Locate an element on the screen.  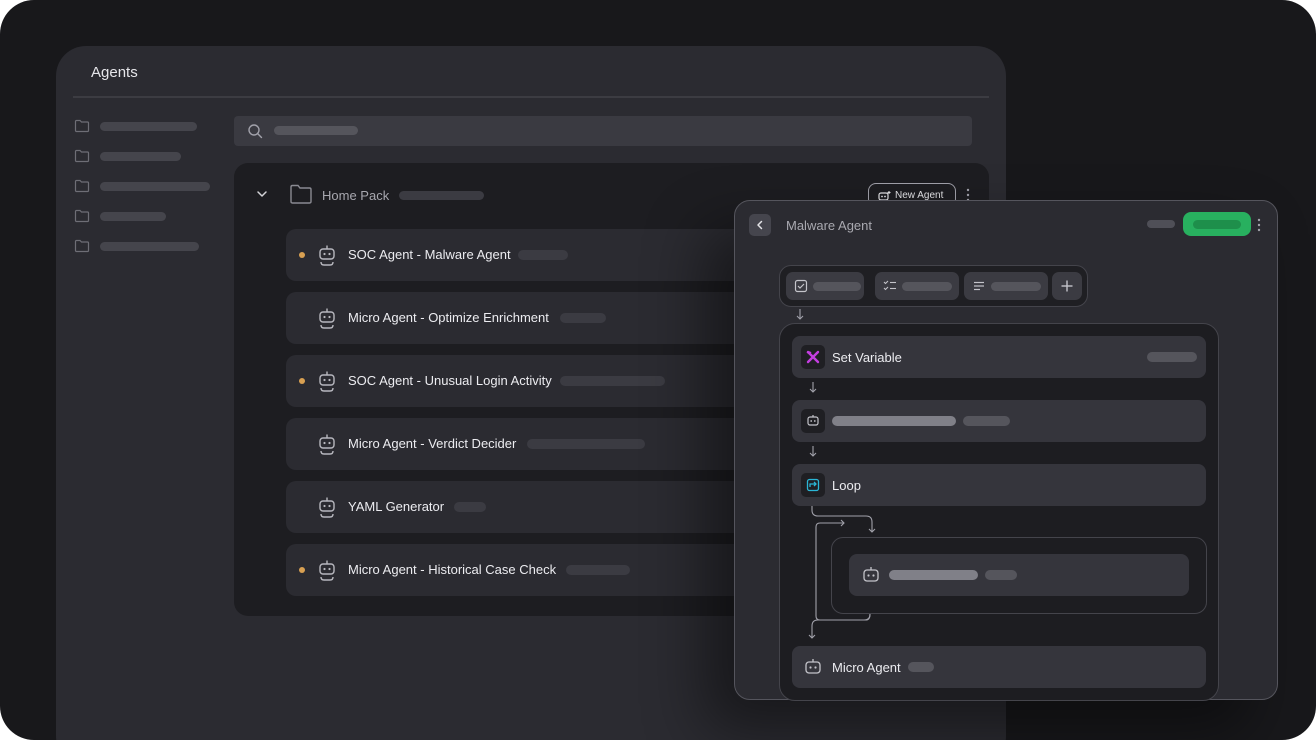
micro-agent-node: Micro Agent is located at coordinates (999, 667).